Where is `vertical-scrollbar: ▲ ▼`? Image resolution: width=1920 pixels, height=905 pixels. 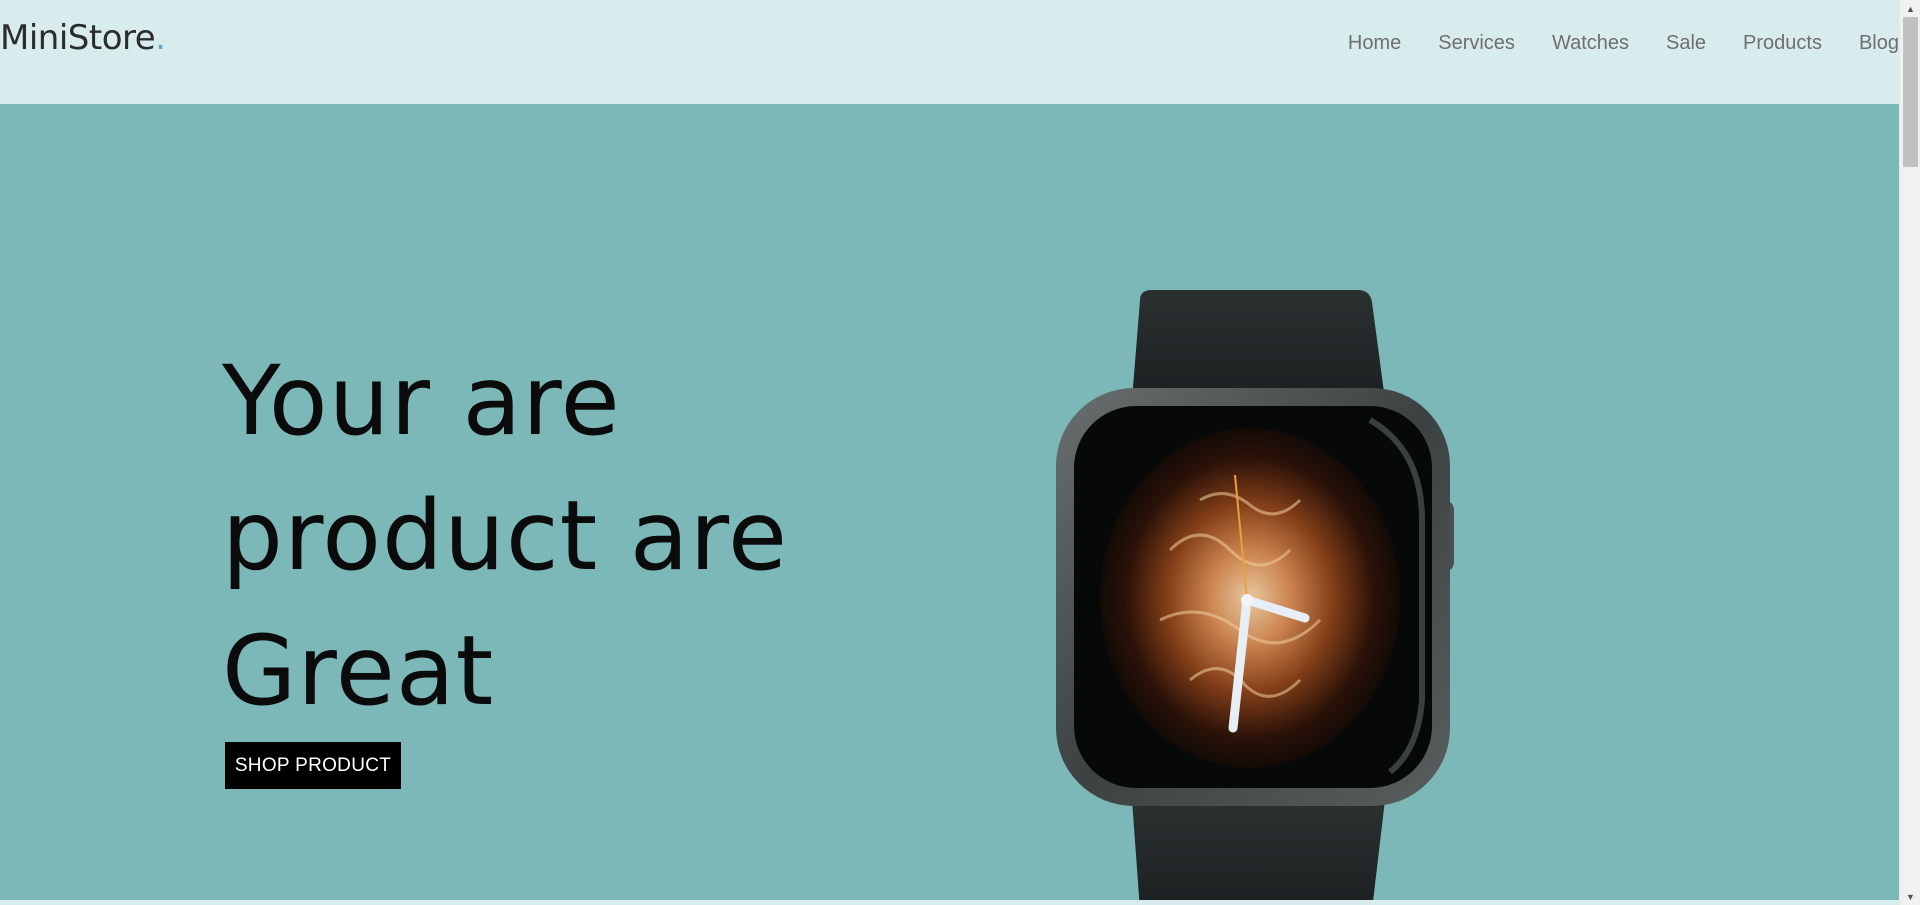 vertical-scrollbar: ▲ ▼ is located at coordinates (1909, 452).